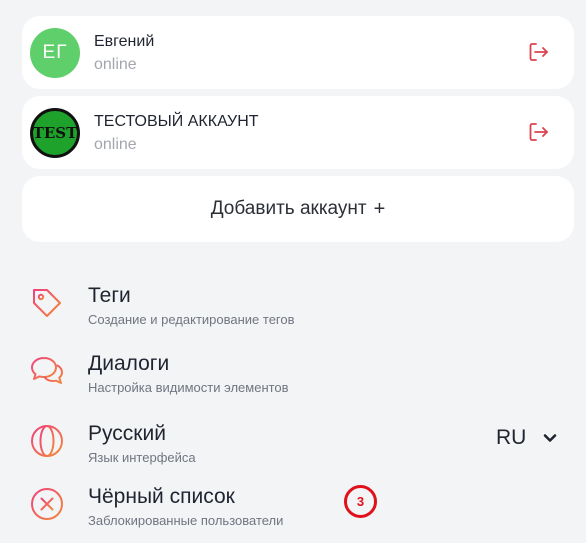 The image size is (586, 543). I want to click on menu-item-subtitle: Язык интерфейса, so click(142, 457).